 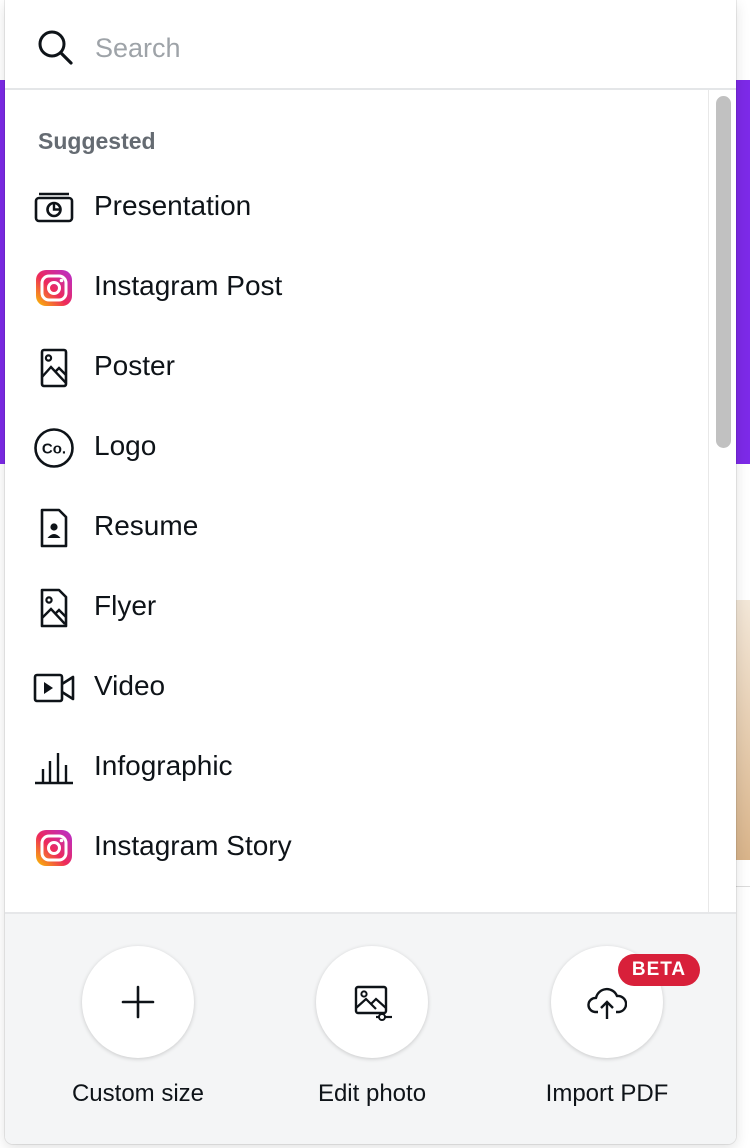 What do you see at coordinates (146, 525) in the screenshot?
I see `menu-item-label: Resume` at bounding box center [146, 525].